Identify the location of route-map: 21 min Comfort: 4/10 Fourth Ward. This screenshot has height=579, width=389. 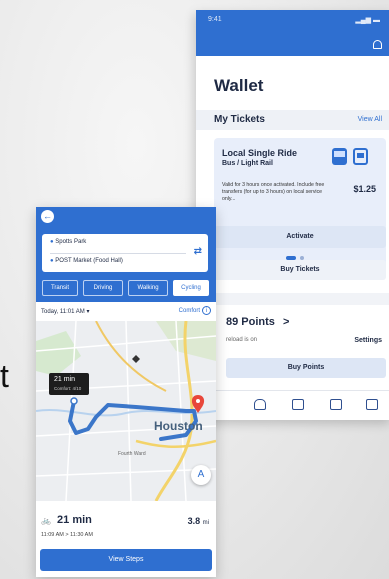
(126, 411).